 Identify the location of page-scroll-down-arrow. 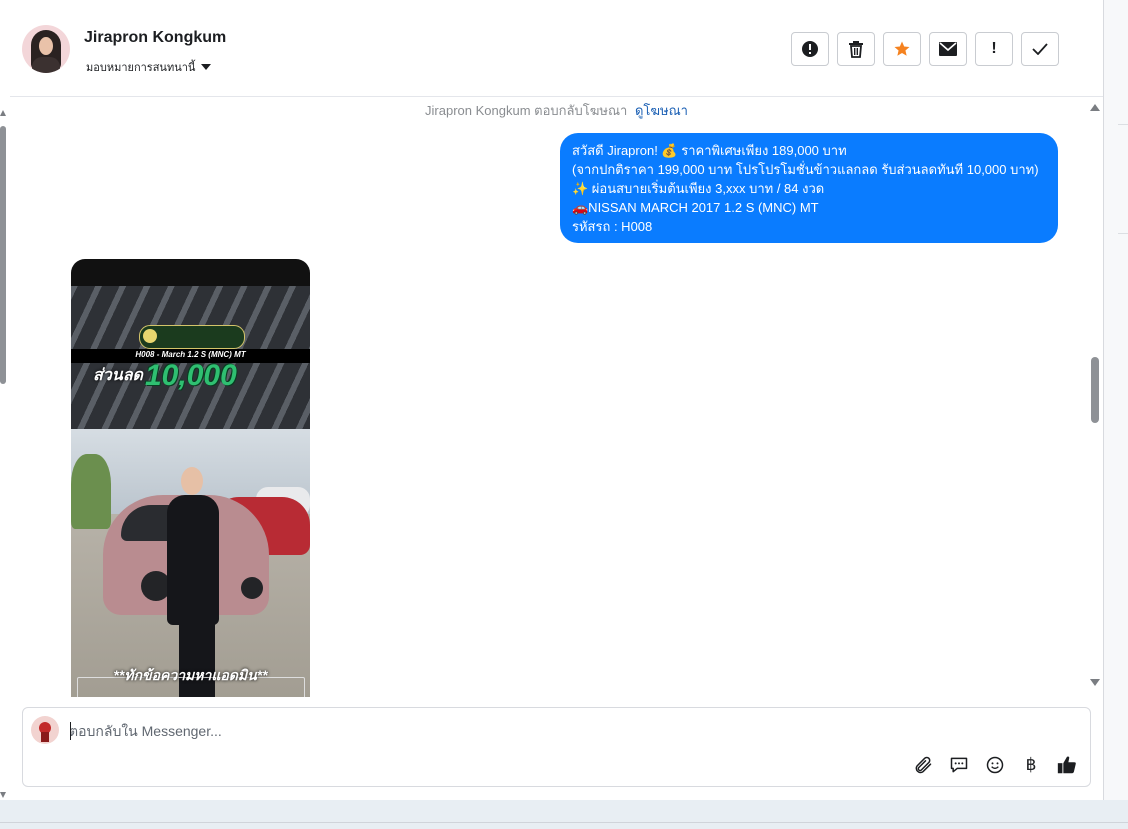
(3, 795).